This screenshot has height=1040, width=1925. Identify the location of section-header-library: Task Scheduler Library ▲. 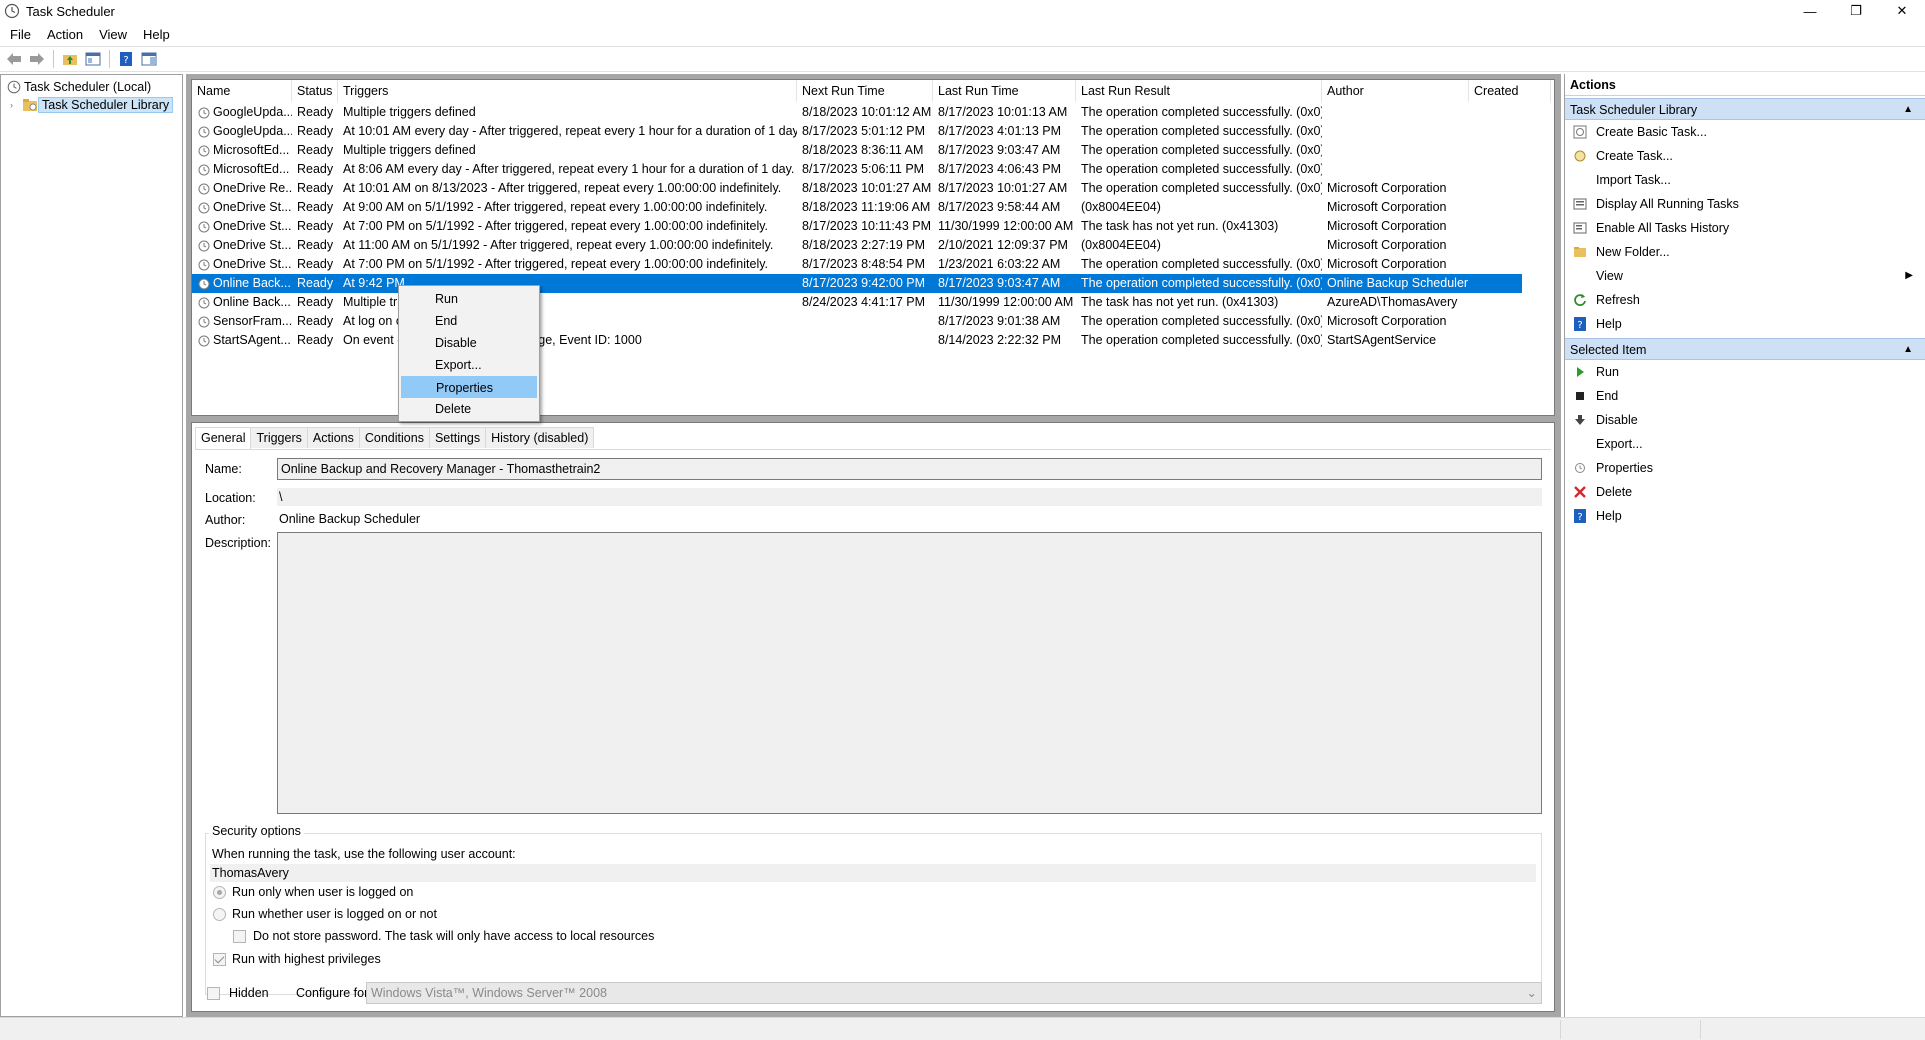
(1745, 109).